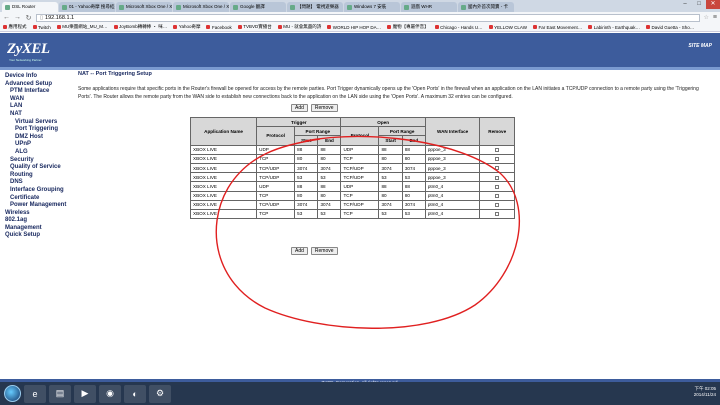 This screenshot has height=405, width=720. I want to click on back-icon: ←, so click(6, 17).